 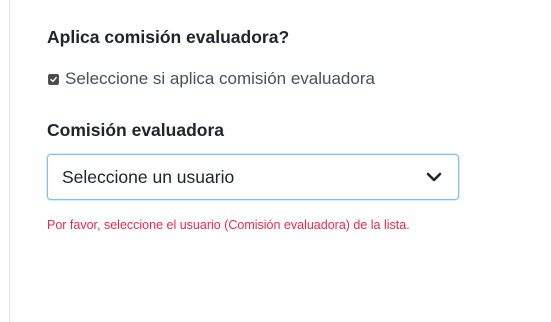 What do you see at coordinates (243, 177) in the screenshot?
I see `committee-select-value: Seleccione un usuario` at bounding box center [243, 177].